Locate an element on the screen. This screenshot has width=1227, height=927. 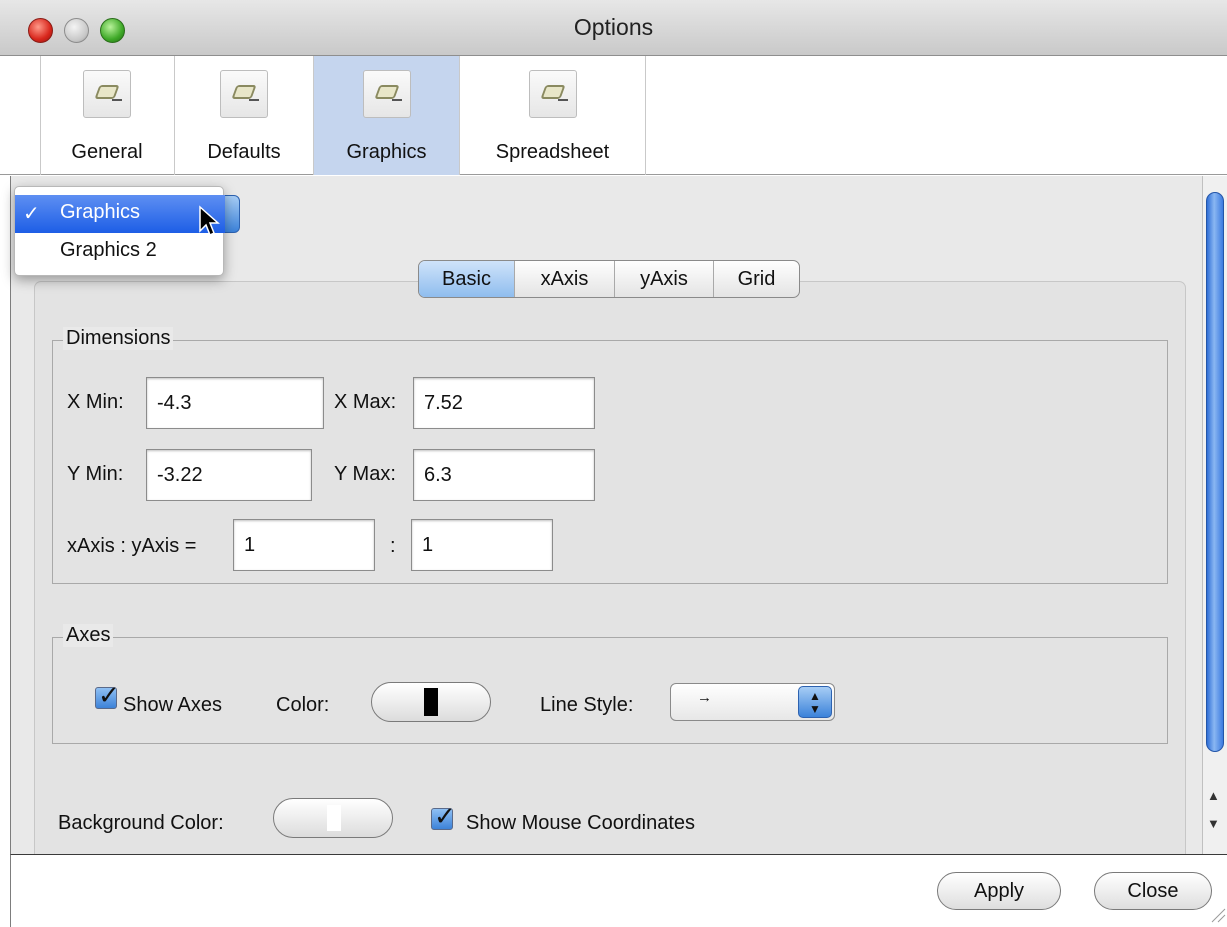
toolbar-item-graphics: Graphics is located at coordinates (387, 115).